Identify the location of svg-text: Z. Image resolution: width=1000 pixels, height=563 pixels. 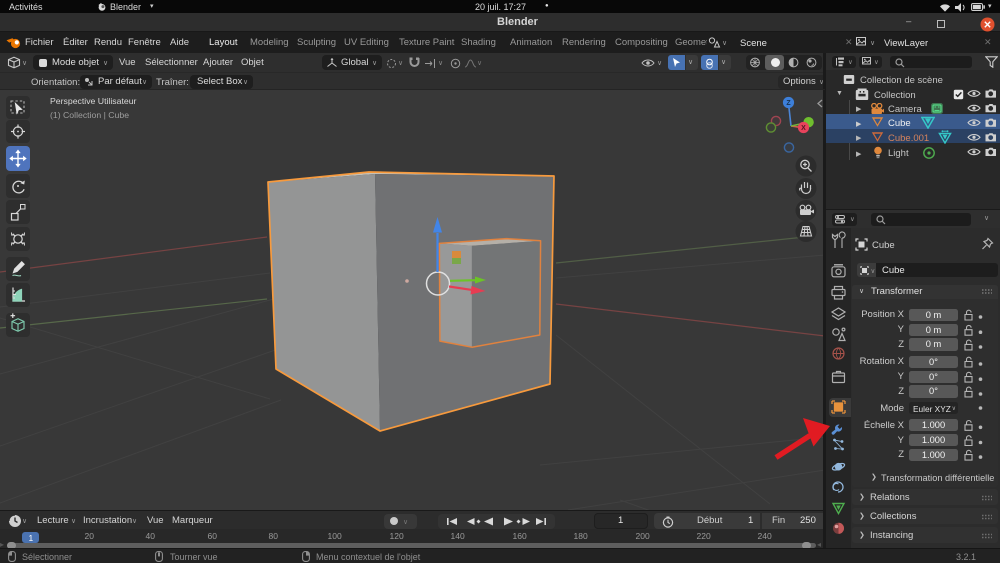
(788, 103).